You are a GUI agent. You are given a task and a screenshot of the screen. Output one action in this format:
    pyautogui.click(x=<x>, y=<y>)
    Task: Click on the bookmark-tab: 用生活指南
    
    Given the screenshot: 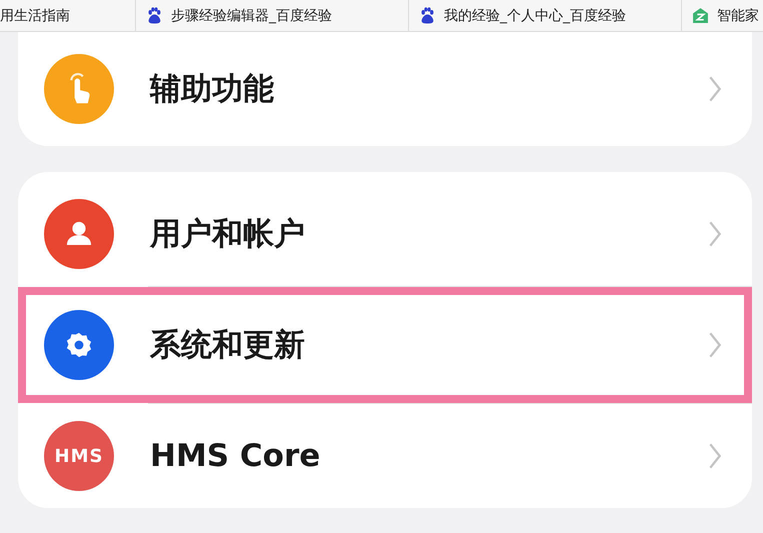 What is the action you would take?
    pyautogui.click(x=68, y=15)
    